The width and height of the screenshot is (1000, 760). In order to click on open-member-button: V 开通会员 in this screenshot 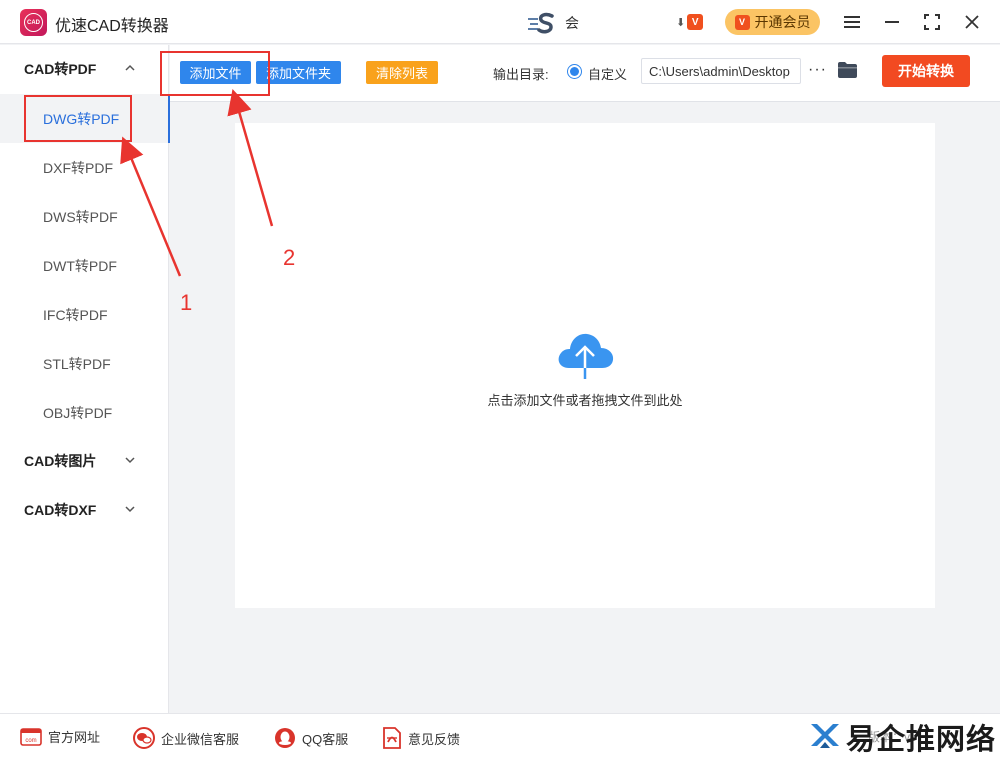, I will do `click(772, 22)`.